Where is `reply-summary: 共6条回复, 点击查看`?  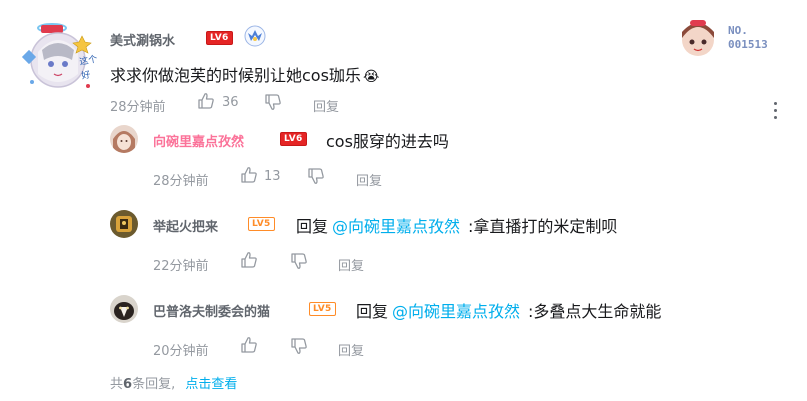
reply-summary: 共6条回复, 点击查看 is located at coordinates (173, 382).